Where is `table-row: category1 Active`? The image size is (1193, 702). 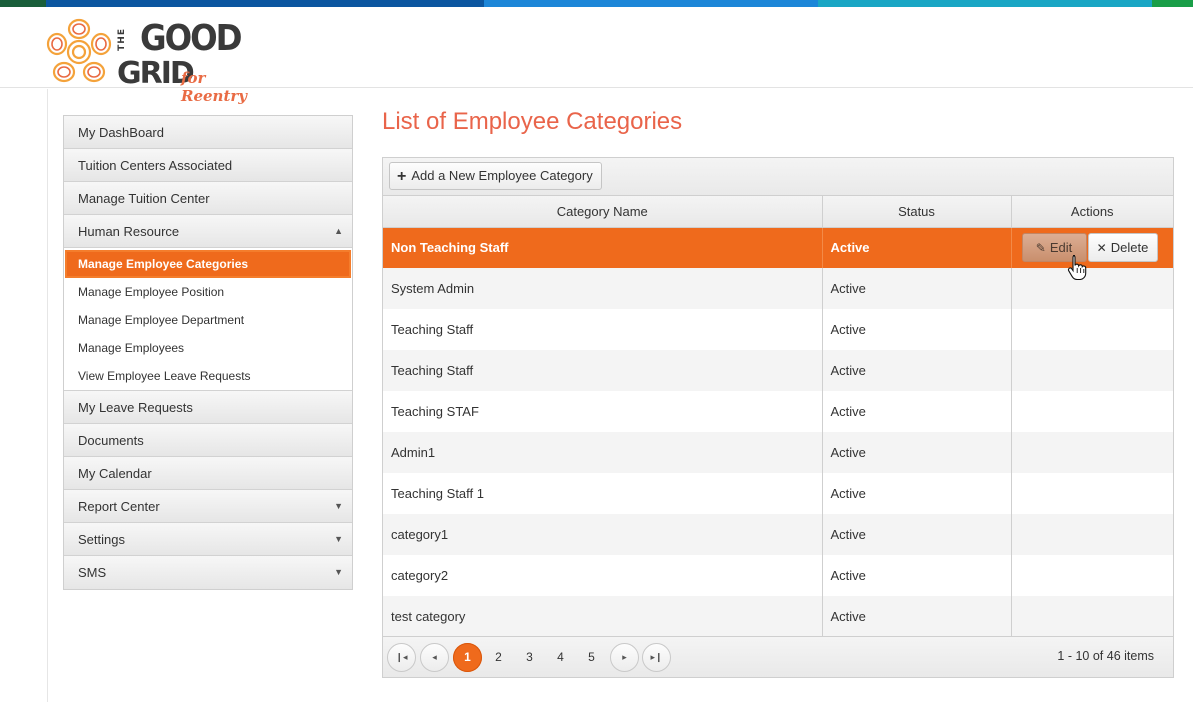 table-row: category1 Active is located at coordinates (778, 534).